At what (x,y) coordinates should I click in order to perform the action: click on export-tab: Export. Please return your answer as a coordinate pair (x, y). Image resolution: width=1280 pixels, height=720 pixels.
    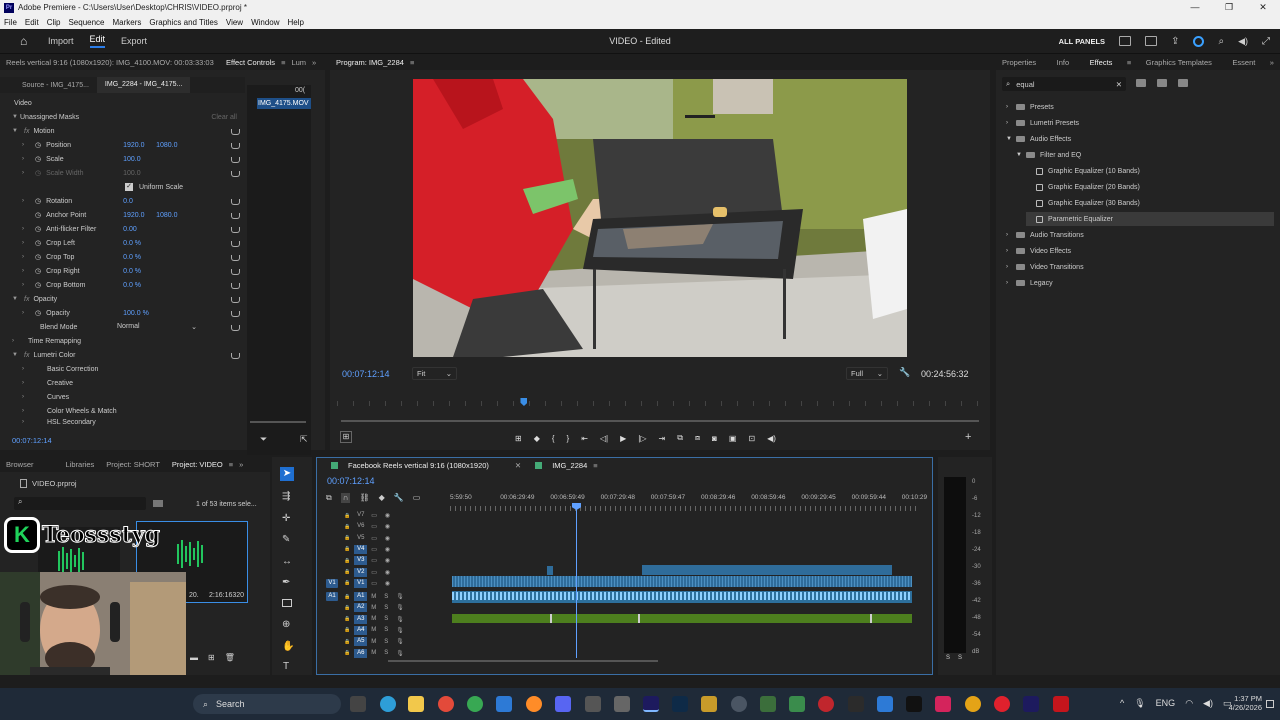
    Looking at the image, I should click on (134, 41).